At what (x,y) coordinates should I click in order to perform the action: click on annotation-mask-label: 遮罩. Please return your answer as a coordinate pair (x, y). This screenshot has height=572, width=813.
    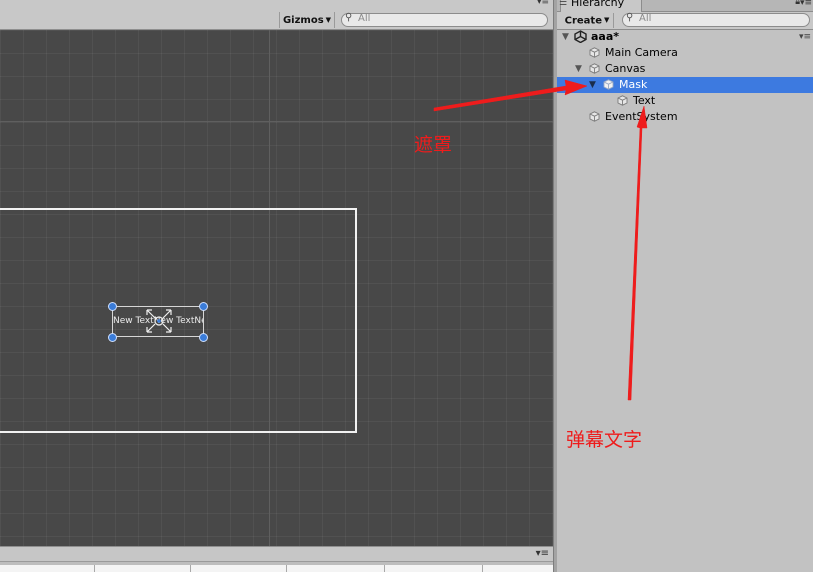
    Looking at the image, I should click on (433, 145).